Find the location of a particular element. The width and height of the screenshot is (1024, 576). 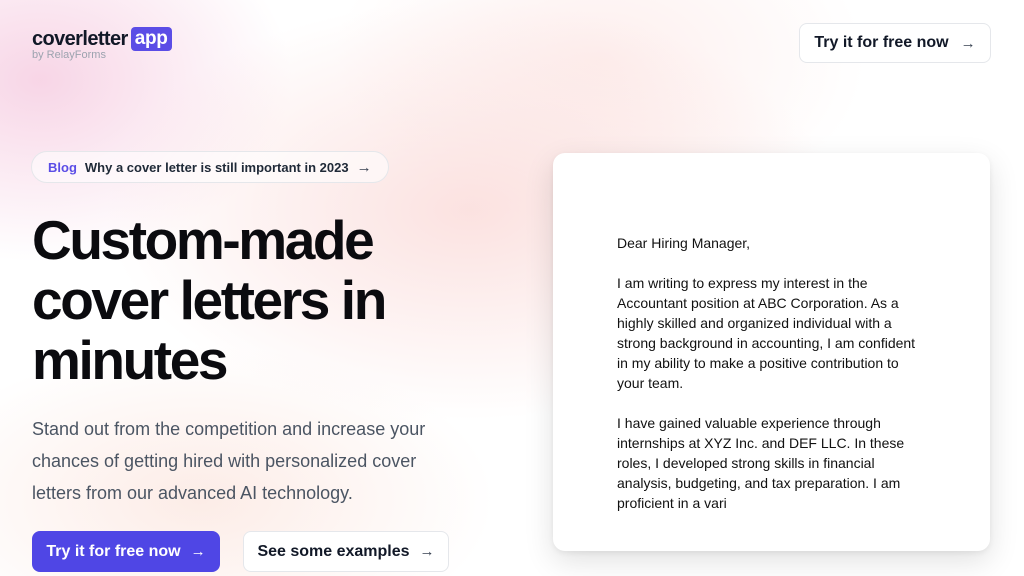

logo-badge: app is located at coordinates (151, 39).